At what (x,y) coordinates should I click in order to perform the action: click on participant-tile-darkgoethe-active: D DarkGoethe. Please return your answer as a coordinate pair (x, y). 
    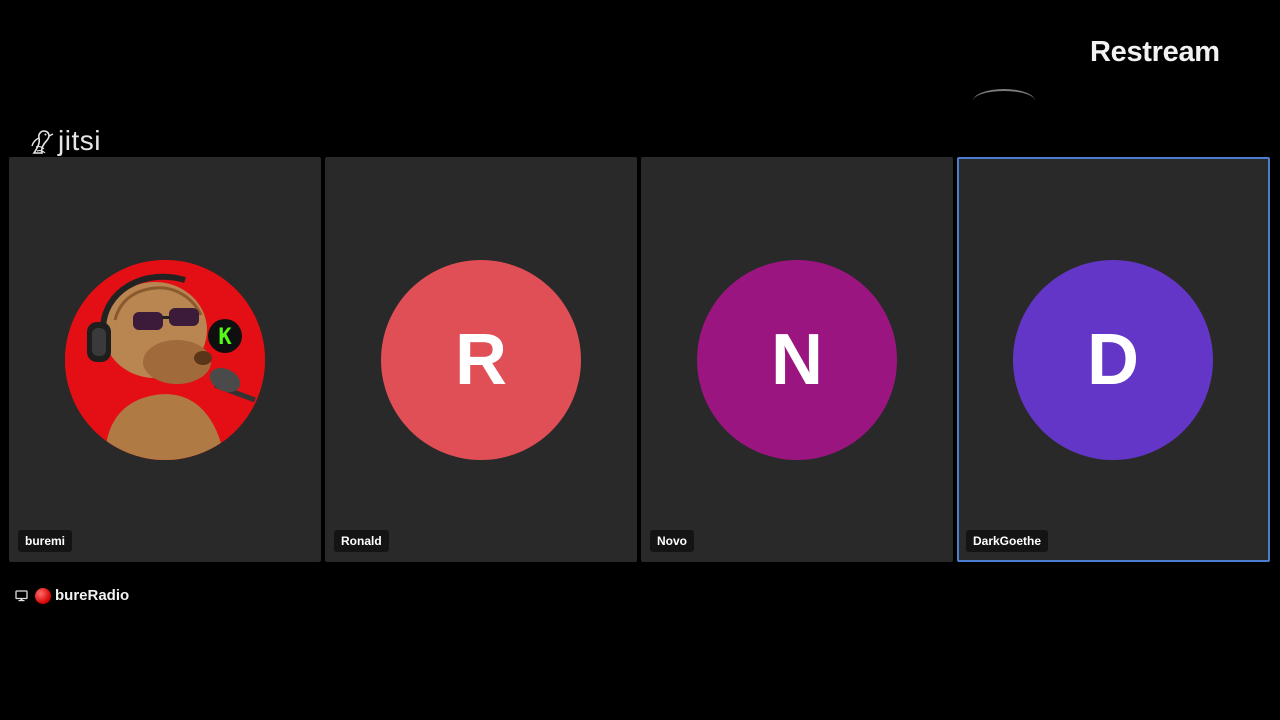
    Looking at the image, I should click on (1113, 359).